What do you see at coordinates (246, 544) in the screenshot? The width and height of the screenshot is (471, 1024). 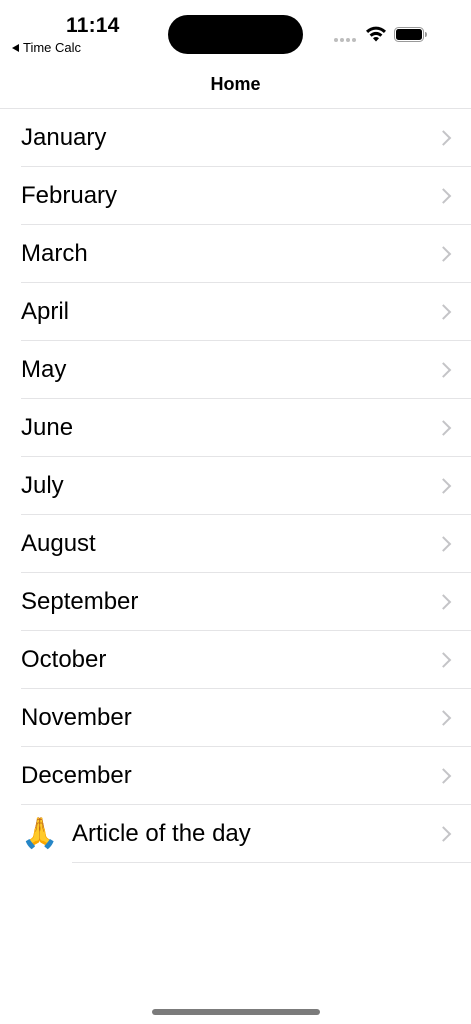 I see `list-item-month-august: August` at bounding box center [246, 544].